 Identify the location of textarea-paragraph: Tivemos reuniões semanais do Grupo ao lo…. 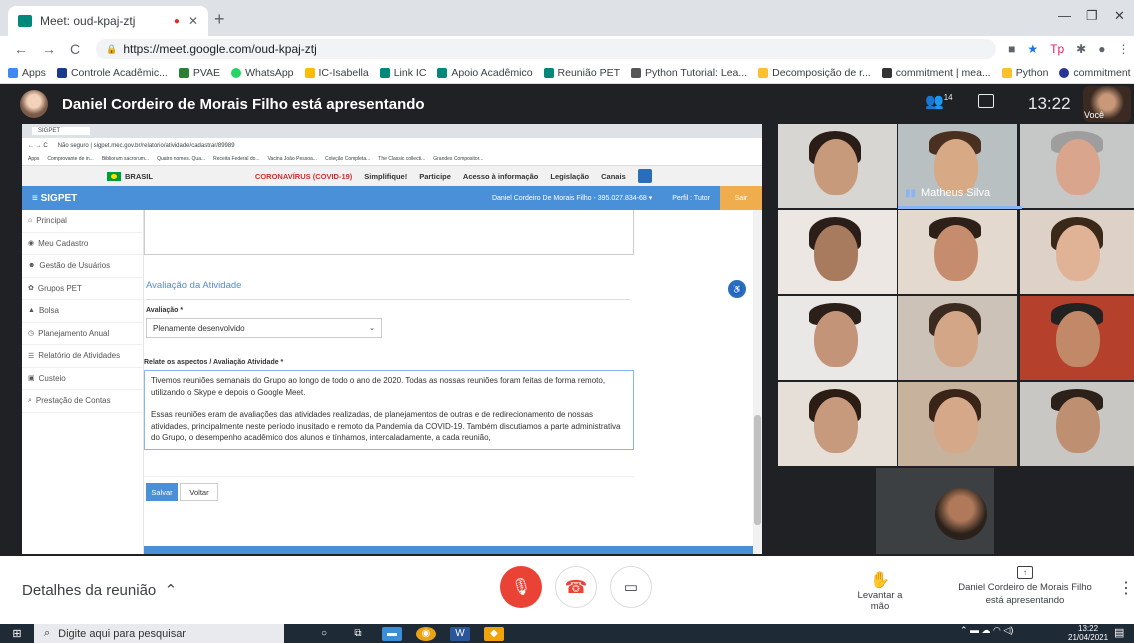
(378, 386).